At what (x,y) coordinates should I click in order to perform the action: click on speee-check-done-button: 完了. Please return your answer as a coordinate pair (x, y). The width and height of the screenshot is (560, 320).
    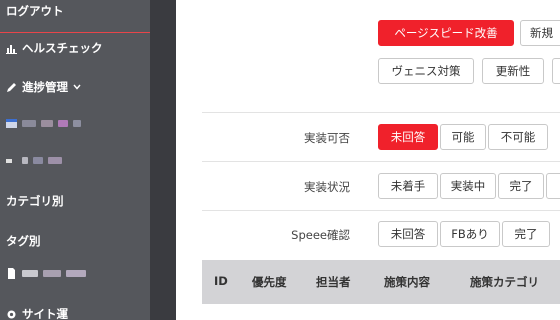
    Looking at the image, I should click on (526, 234).